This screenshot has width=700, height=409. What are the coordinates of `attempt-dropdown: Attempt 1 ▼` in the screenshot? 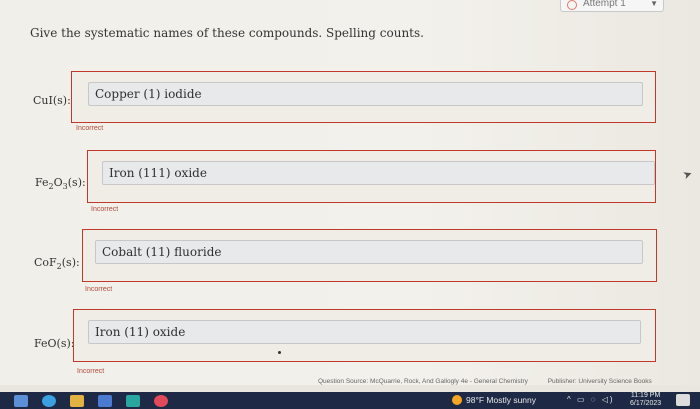 It's located at (612, 6).